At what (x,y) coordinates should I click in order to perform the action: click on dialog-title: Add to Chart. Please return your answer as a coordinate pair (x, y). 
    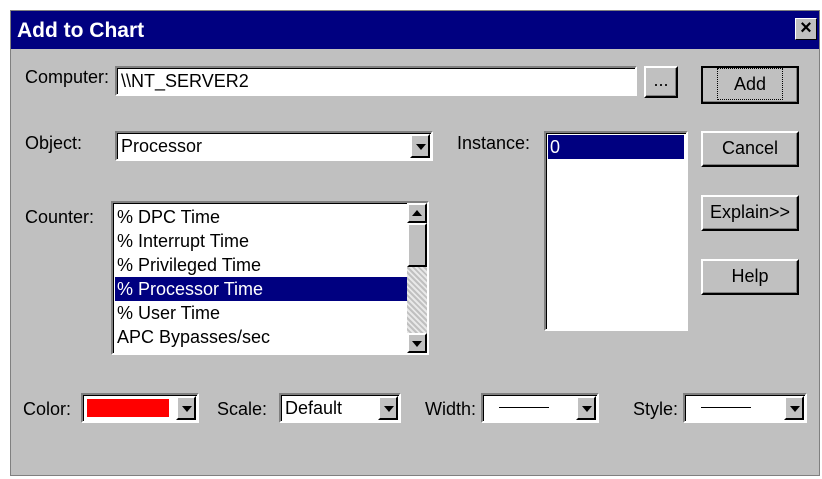
    Looking at the image, I should click on (81, 30).